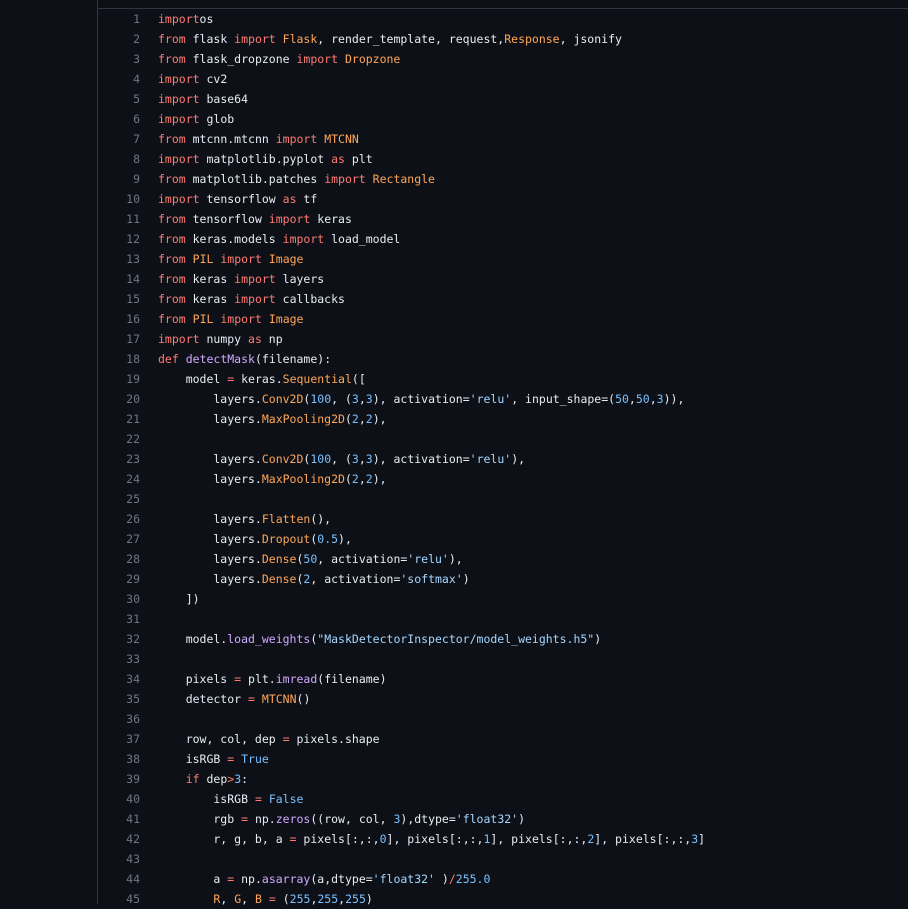  I want to click on code-token: a, so click(193, 879).